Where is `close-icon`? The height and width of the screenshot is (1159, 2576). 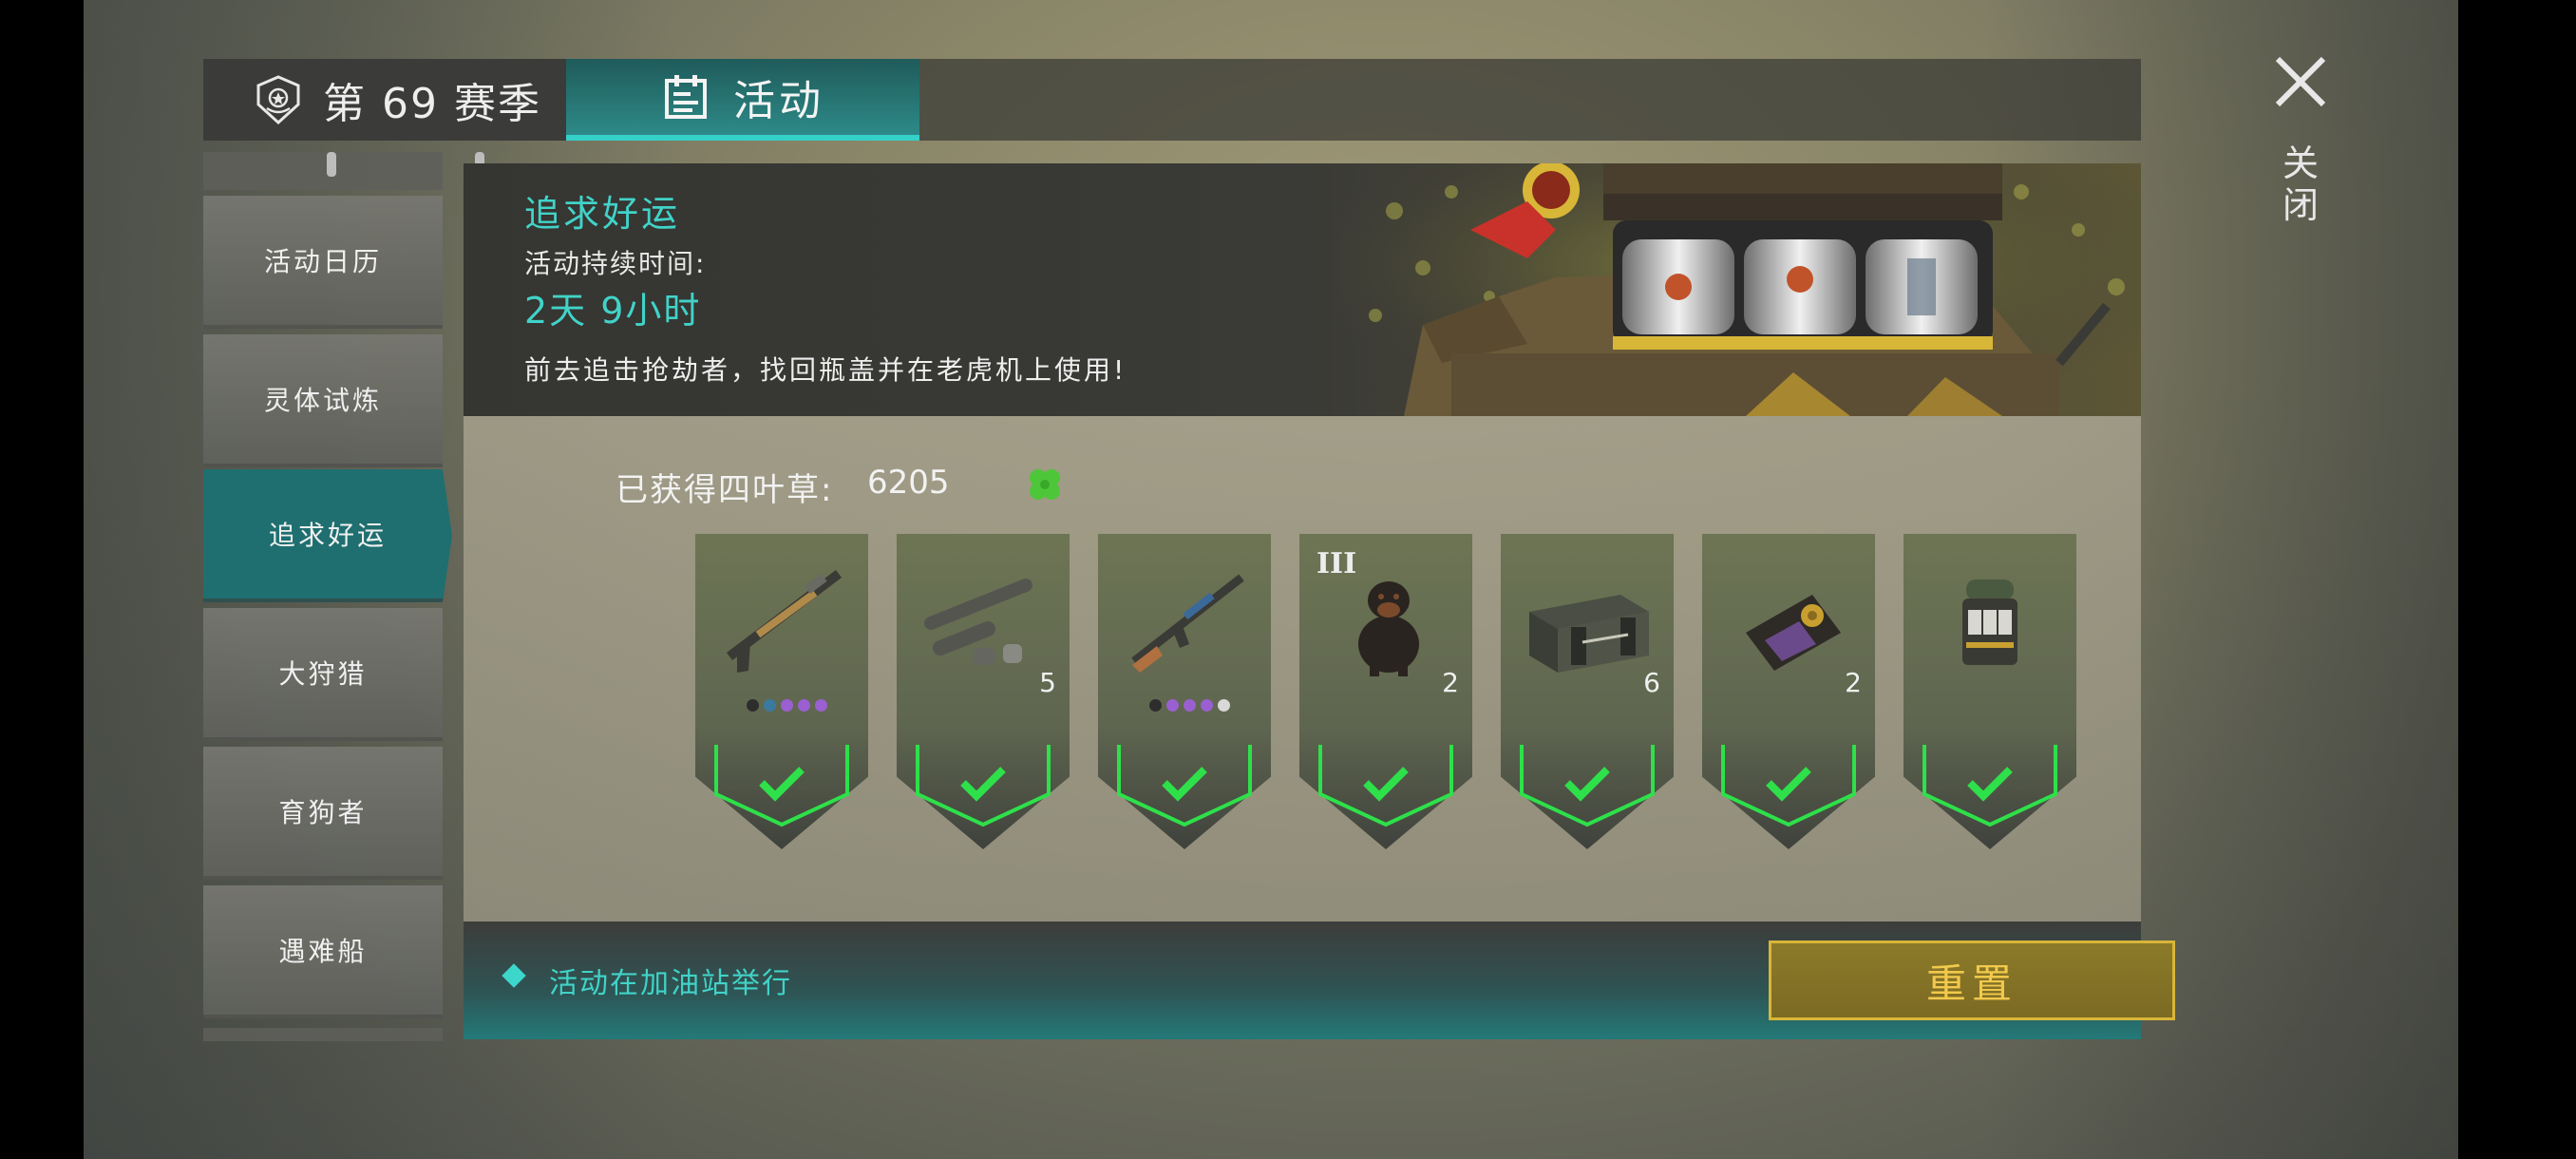 close-icon is located at coordinates (2300, 81).